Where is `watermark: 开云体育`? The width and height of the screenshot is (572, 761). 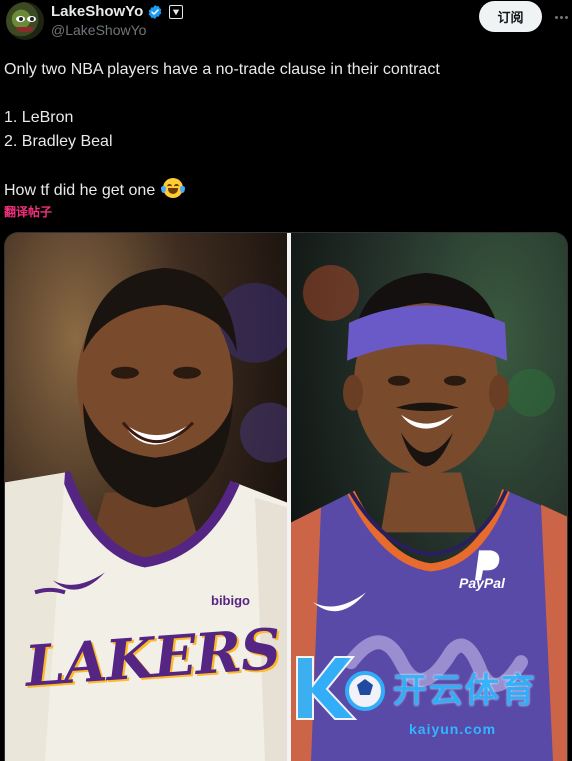 watermark: 开云体育 is located at coordinates (414, 687).